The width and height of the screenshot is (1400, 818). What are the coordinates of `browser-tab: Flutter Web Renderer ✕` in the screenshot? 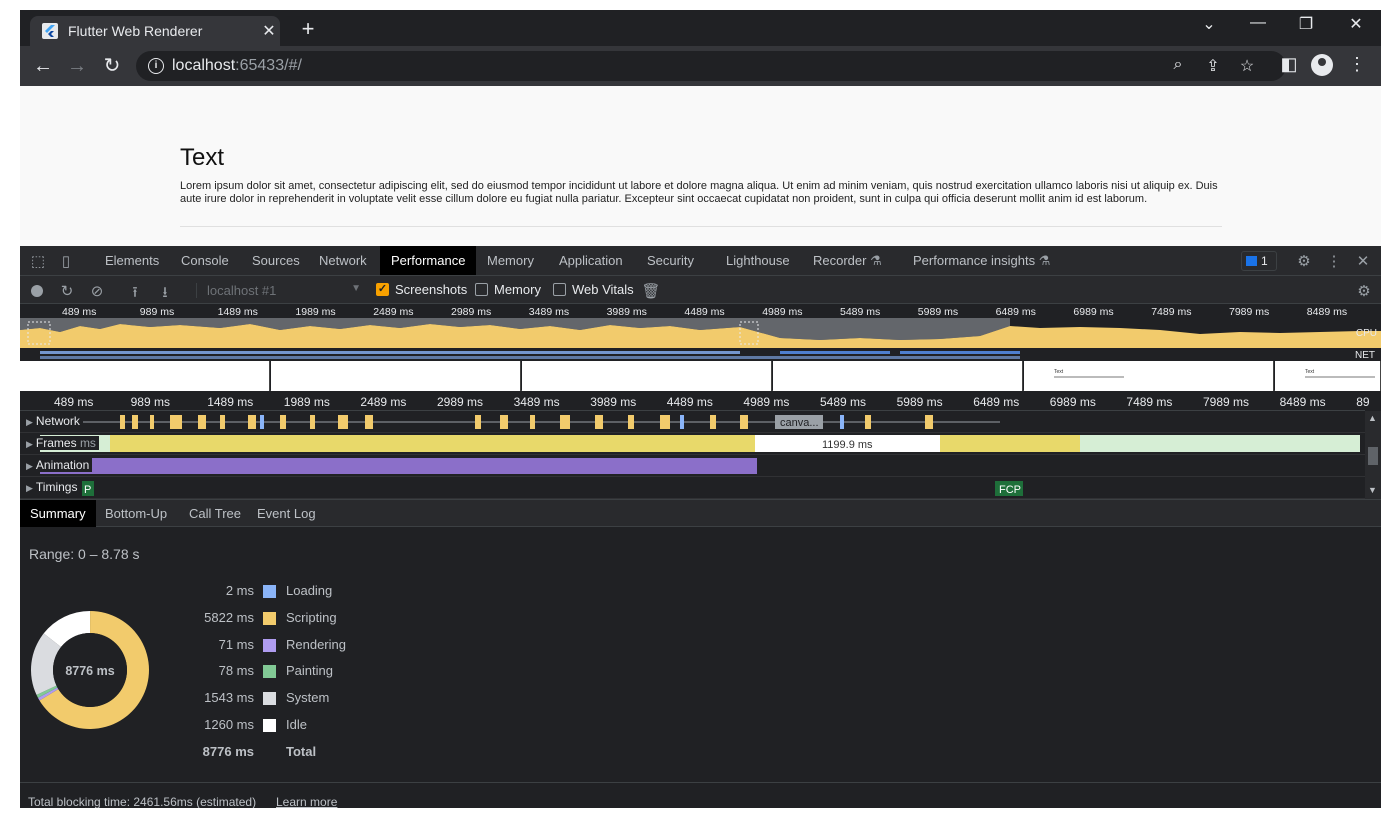 It's located at (155, 31).